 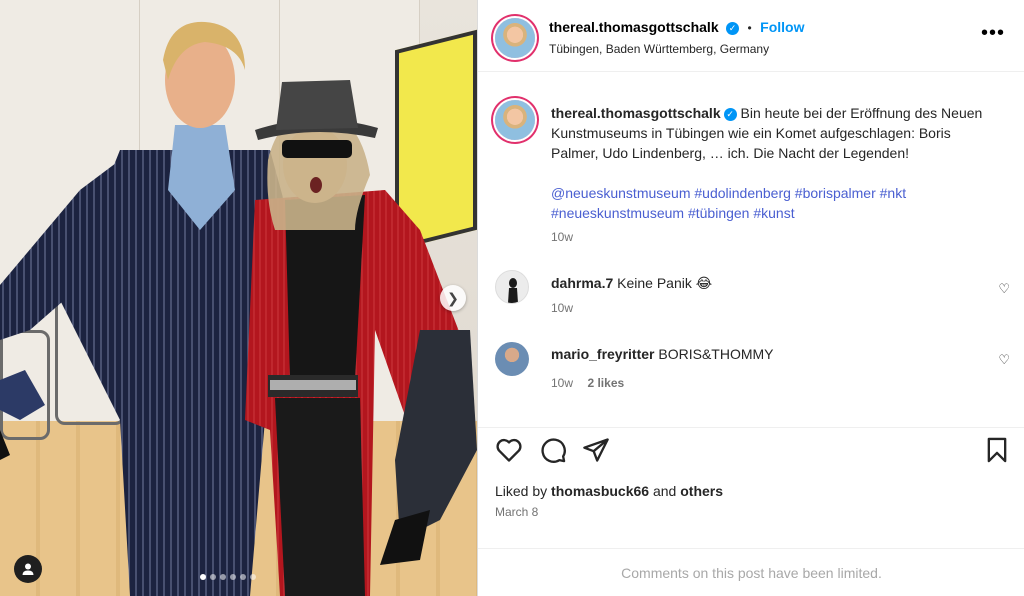 I want to click on chevron-right-icon: ❯, so click(x=453, y=297).